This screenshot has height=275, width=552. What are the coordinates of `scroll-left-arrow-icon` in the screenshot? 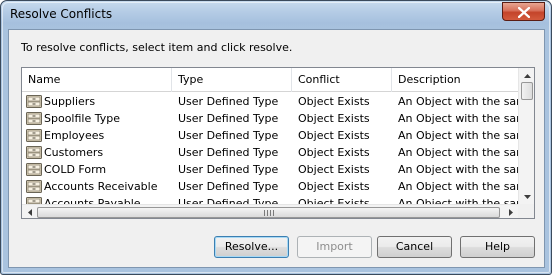 It's located at (29, 211).